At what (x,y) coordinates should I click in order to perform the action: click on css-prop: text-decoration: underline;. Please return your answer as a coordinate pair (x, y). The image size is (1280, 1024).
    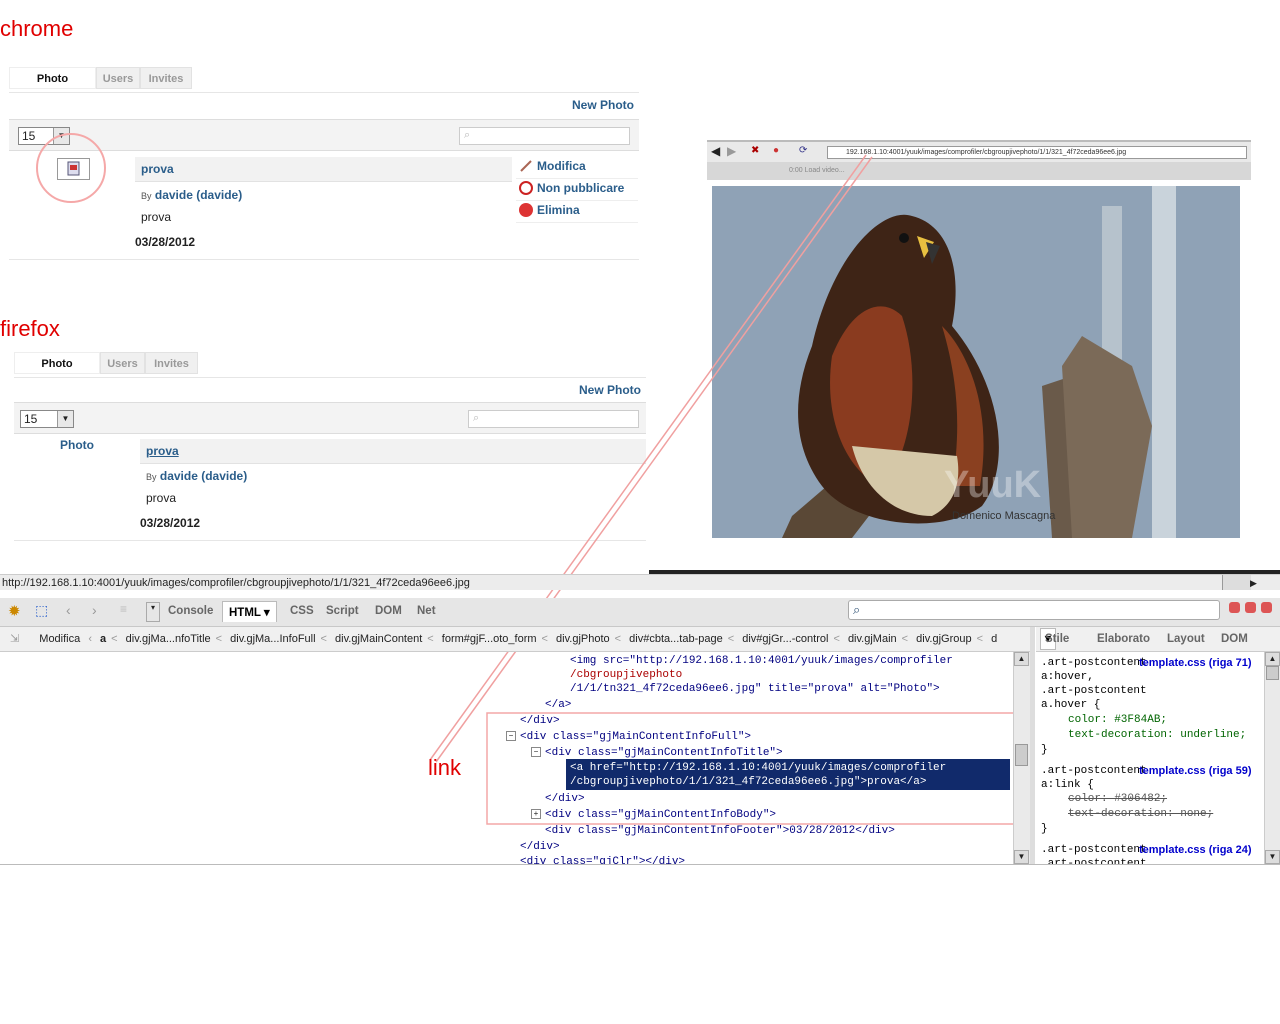
    Looking at the image, I should click on (1157, 735).